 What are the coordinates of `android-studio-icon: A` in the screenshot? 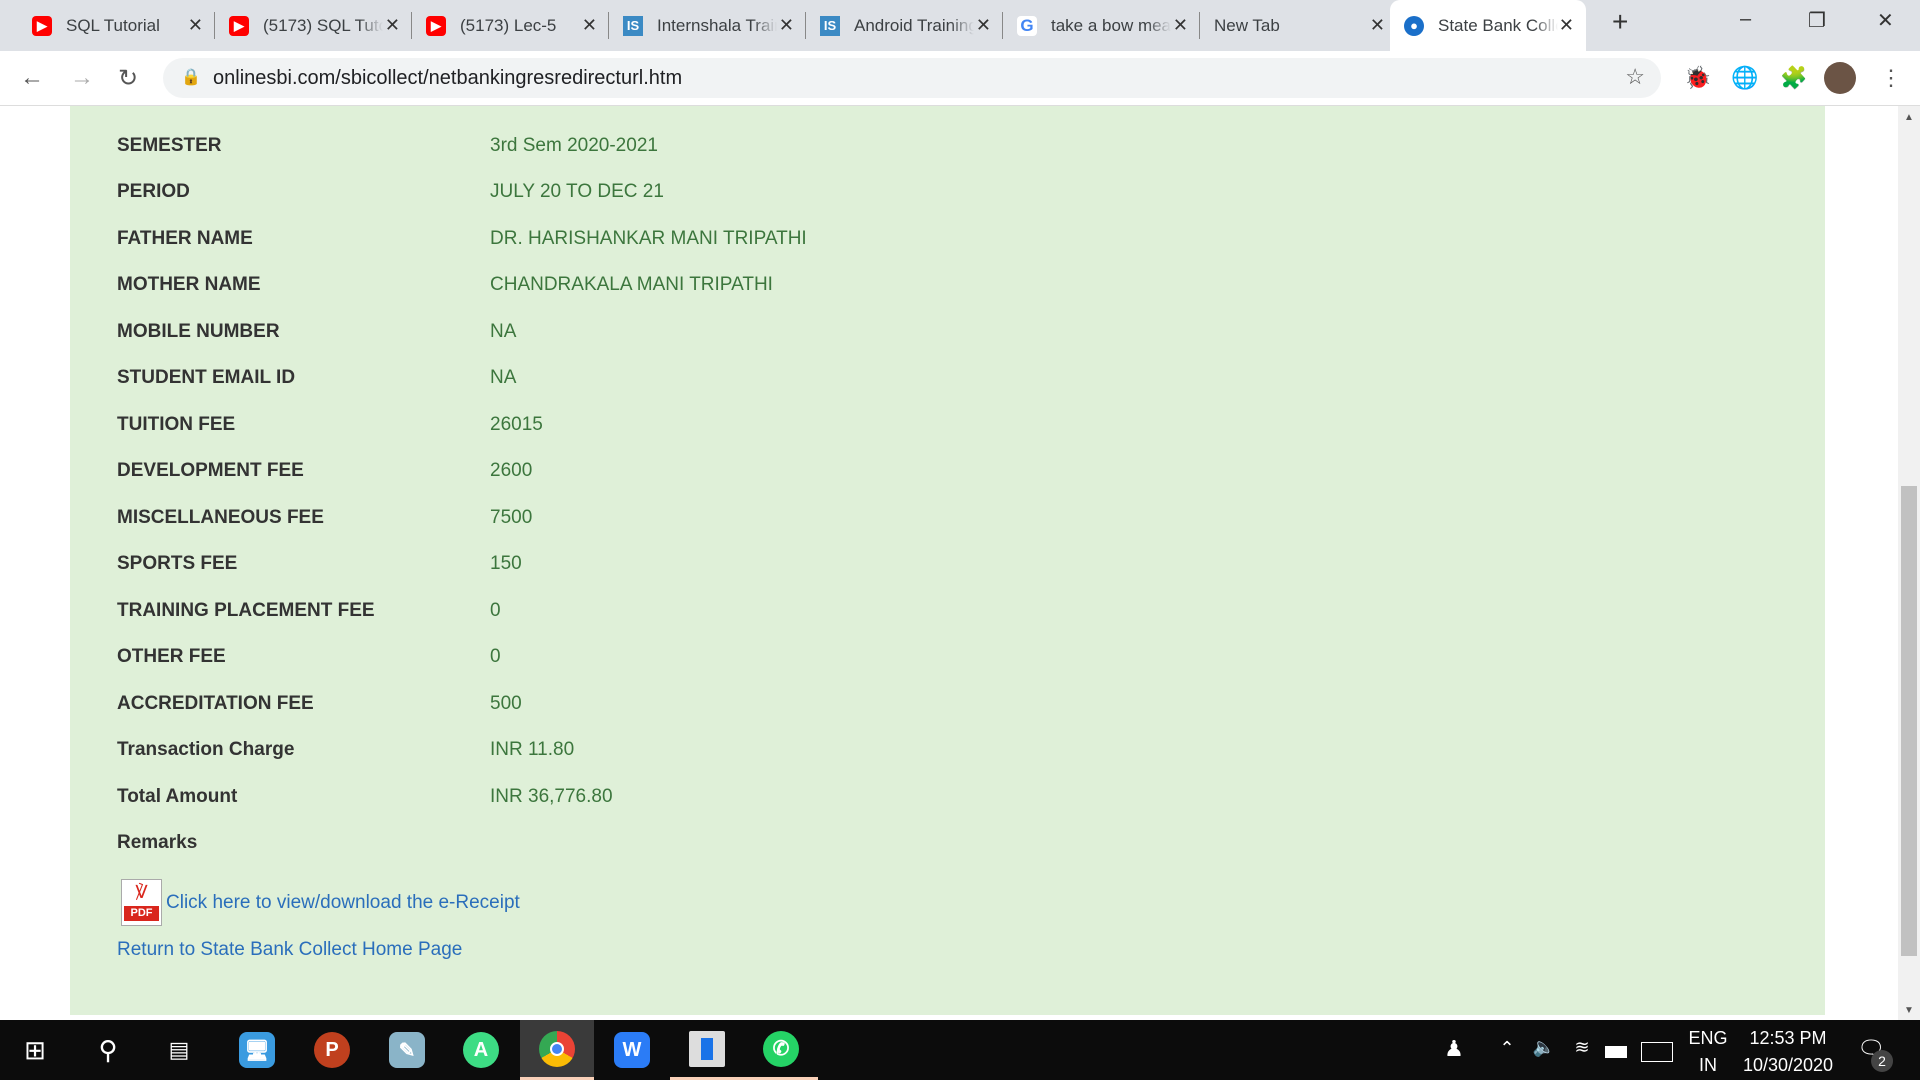 It's located at (481, 1050).